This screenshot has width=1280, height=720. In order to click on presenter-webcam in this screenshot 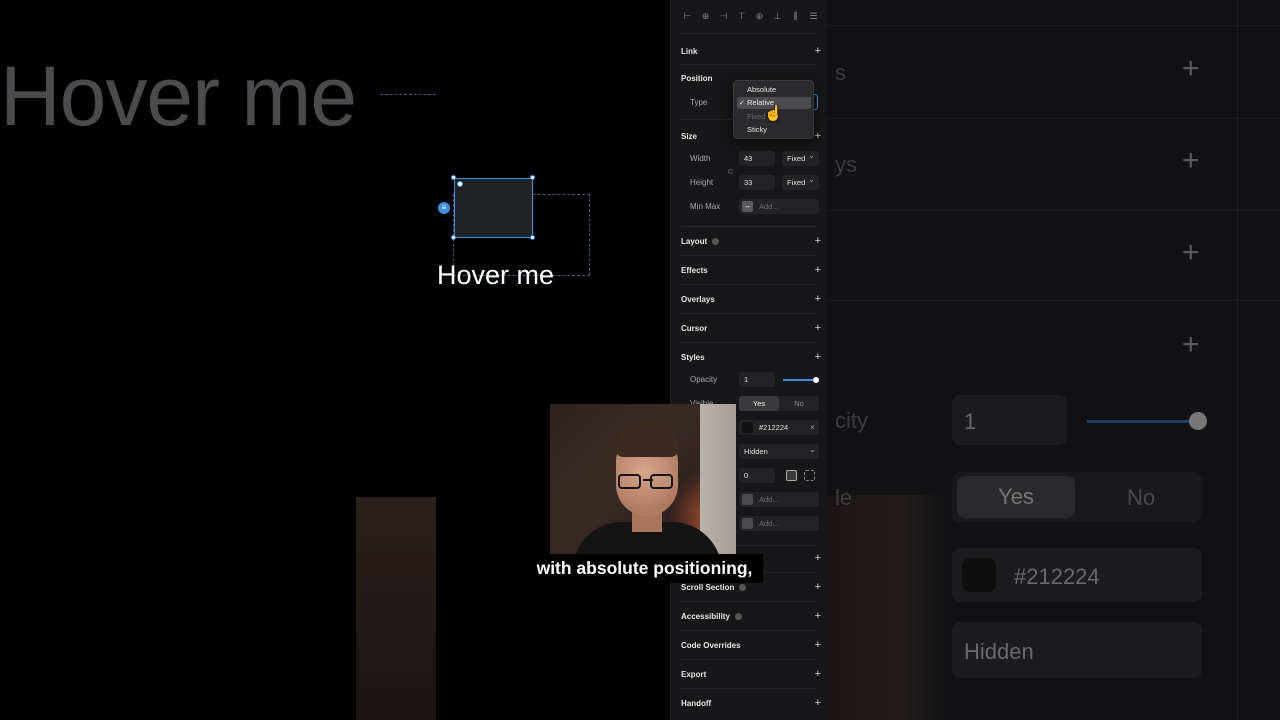, I will do `click(643, 479)`.